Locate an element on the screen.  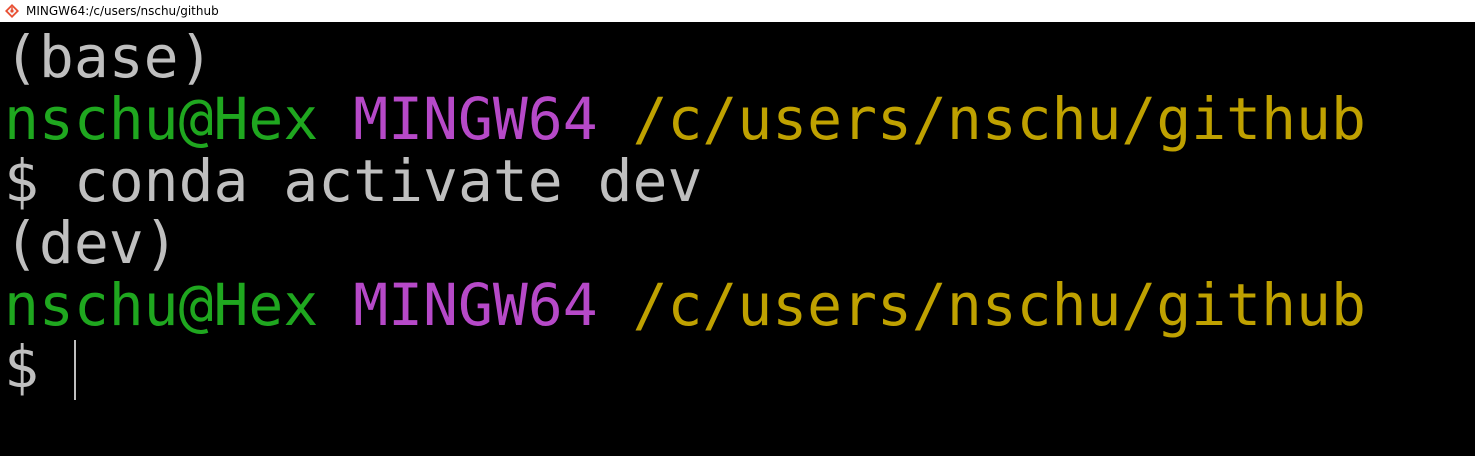
terminal-line-env-base: (base) is located at coordinates (109, 57).